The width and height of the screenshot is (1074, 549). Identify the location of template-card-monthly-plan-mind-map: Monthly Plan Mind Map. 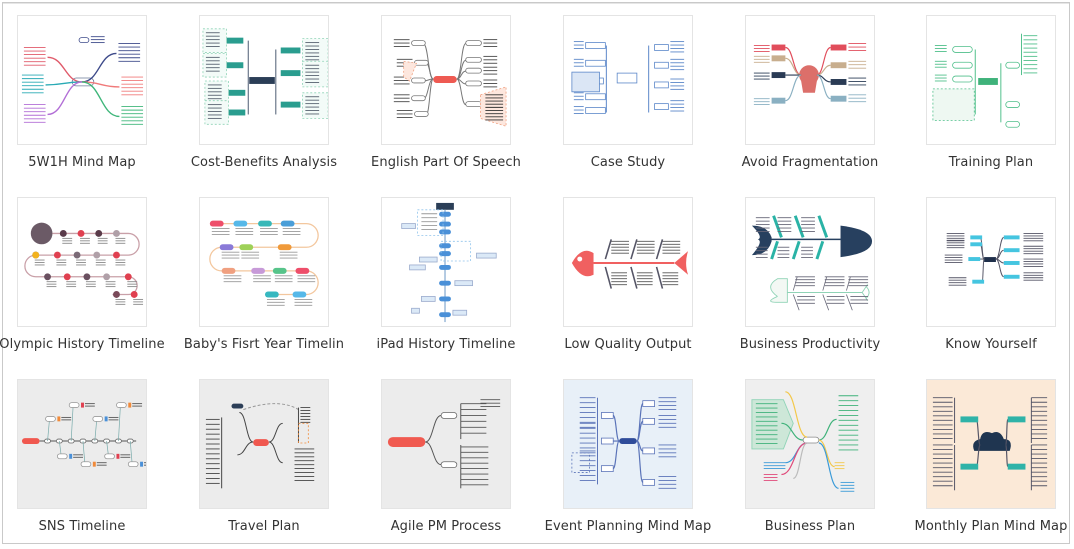
(994, 464).